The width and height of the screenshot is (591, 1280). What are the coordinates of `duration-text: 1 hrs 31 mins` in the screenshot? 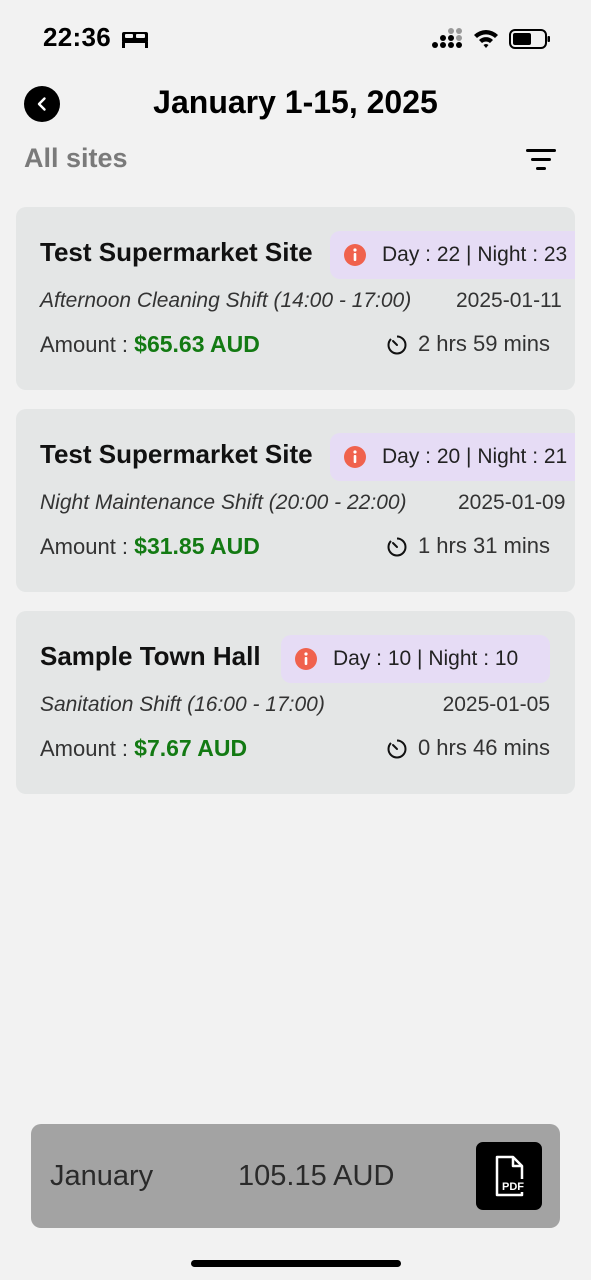 It's located at (483, 545).